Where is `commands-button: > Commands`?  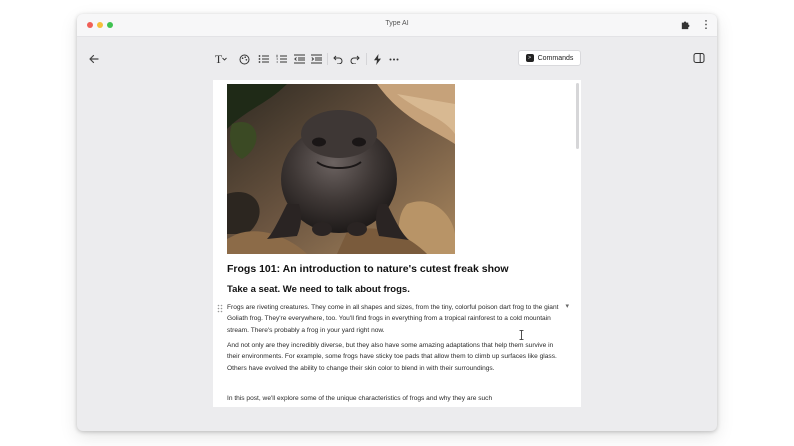
commands-button: > Commands is located at coordinates (549, 58).